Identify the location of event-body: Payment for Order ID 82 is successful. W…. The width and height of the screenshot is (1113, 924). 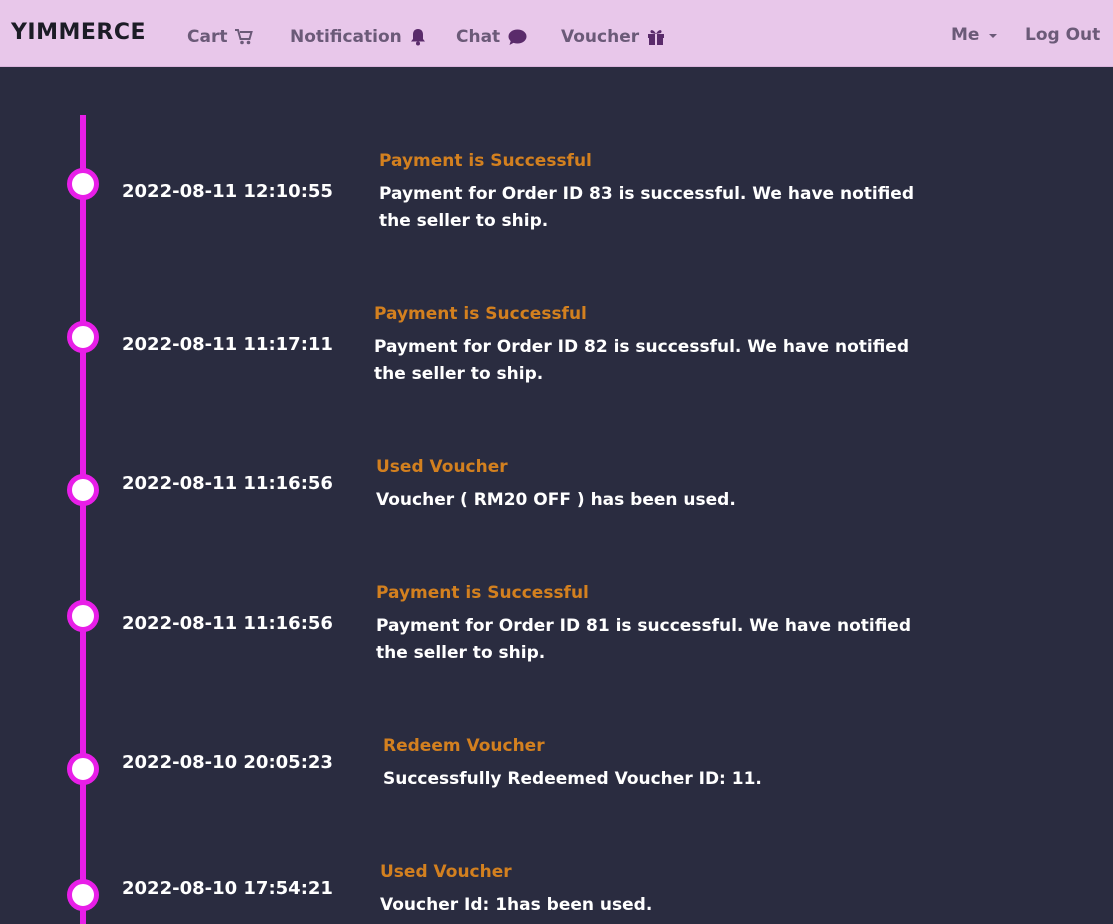
(642, 360).